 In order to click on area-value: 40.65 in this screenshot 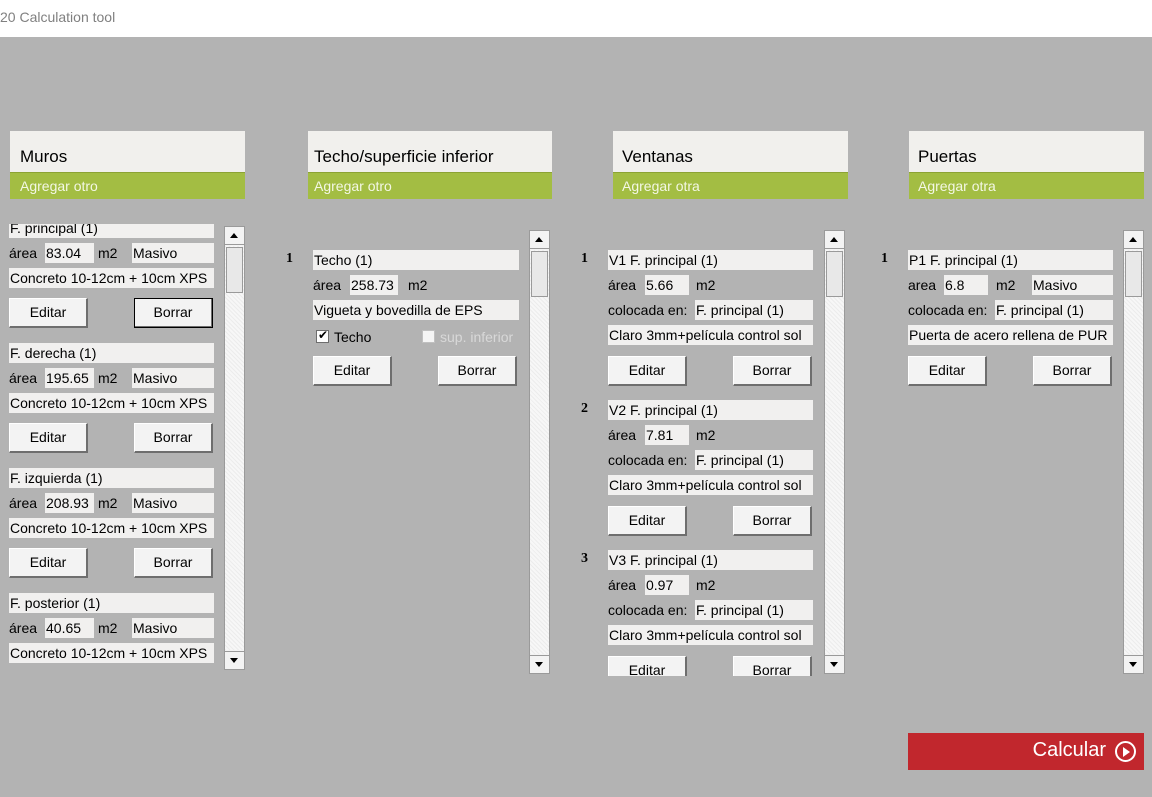, I will do `click(69, 628)`.